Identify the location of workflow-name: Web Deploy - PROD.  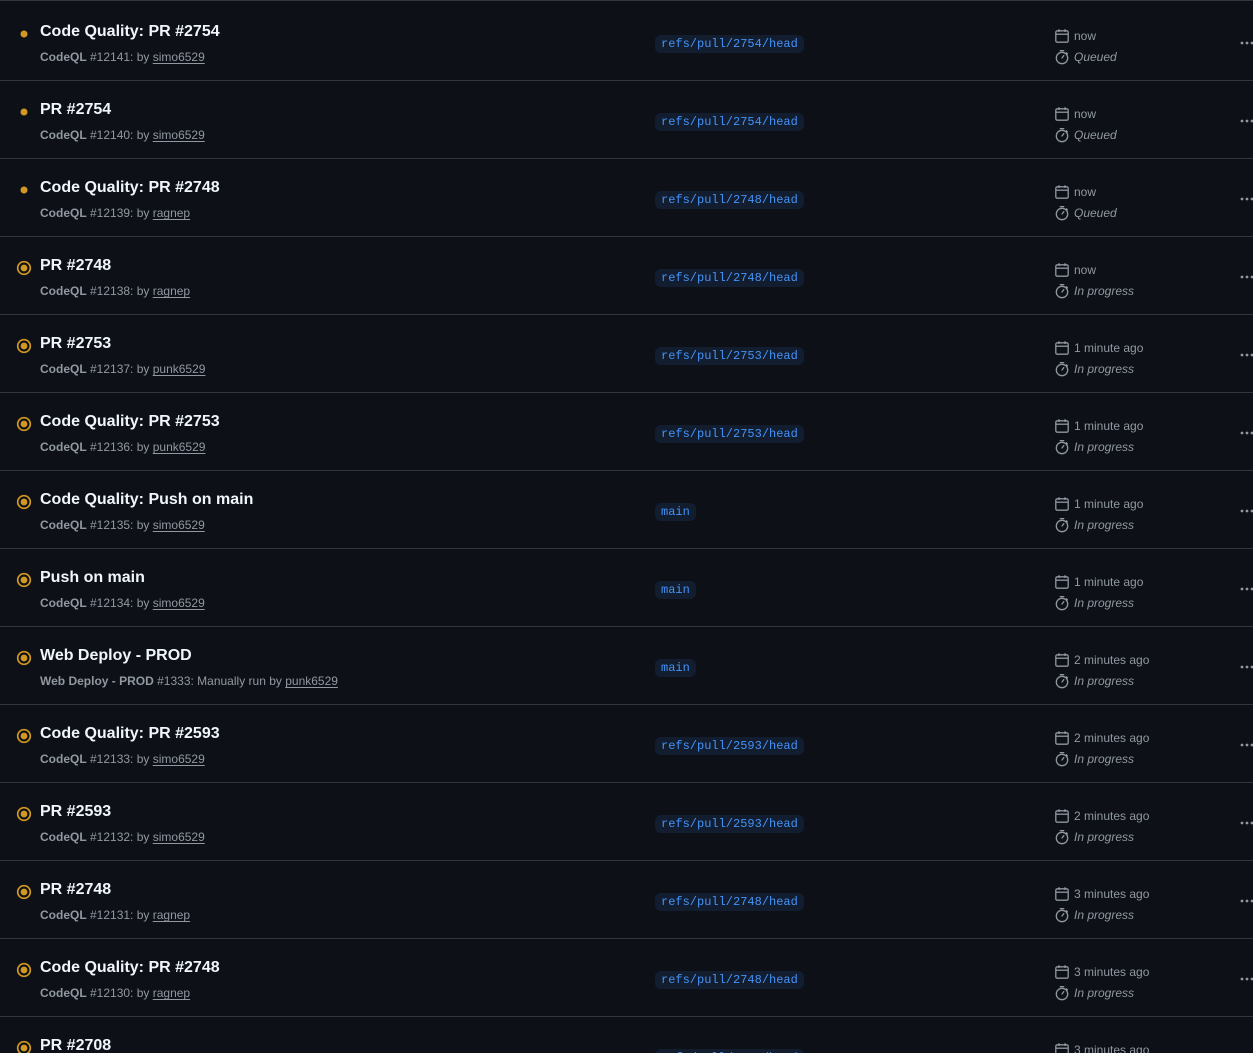
(97, 681).